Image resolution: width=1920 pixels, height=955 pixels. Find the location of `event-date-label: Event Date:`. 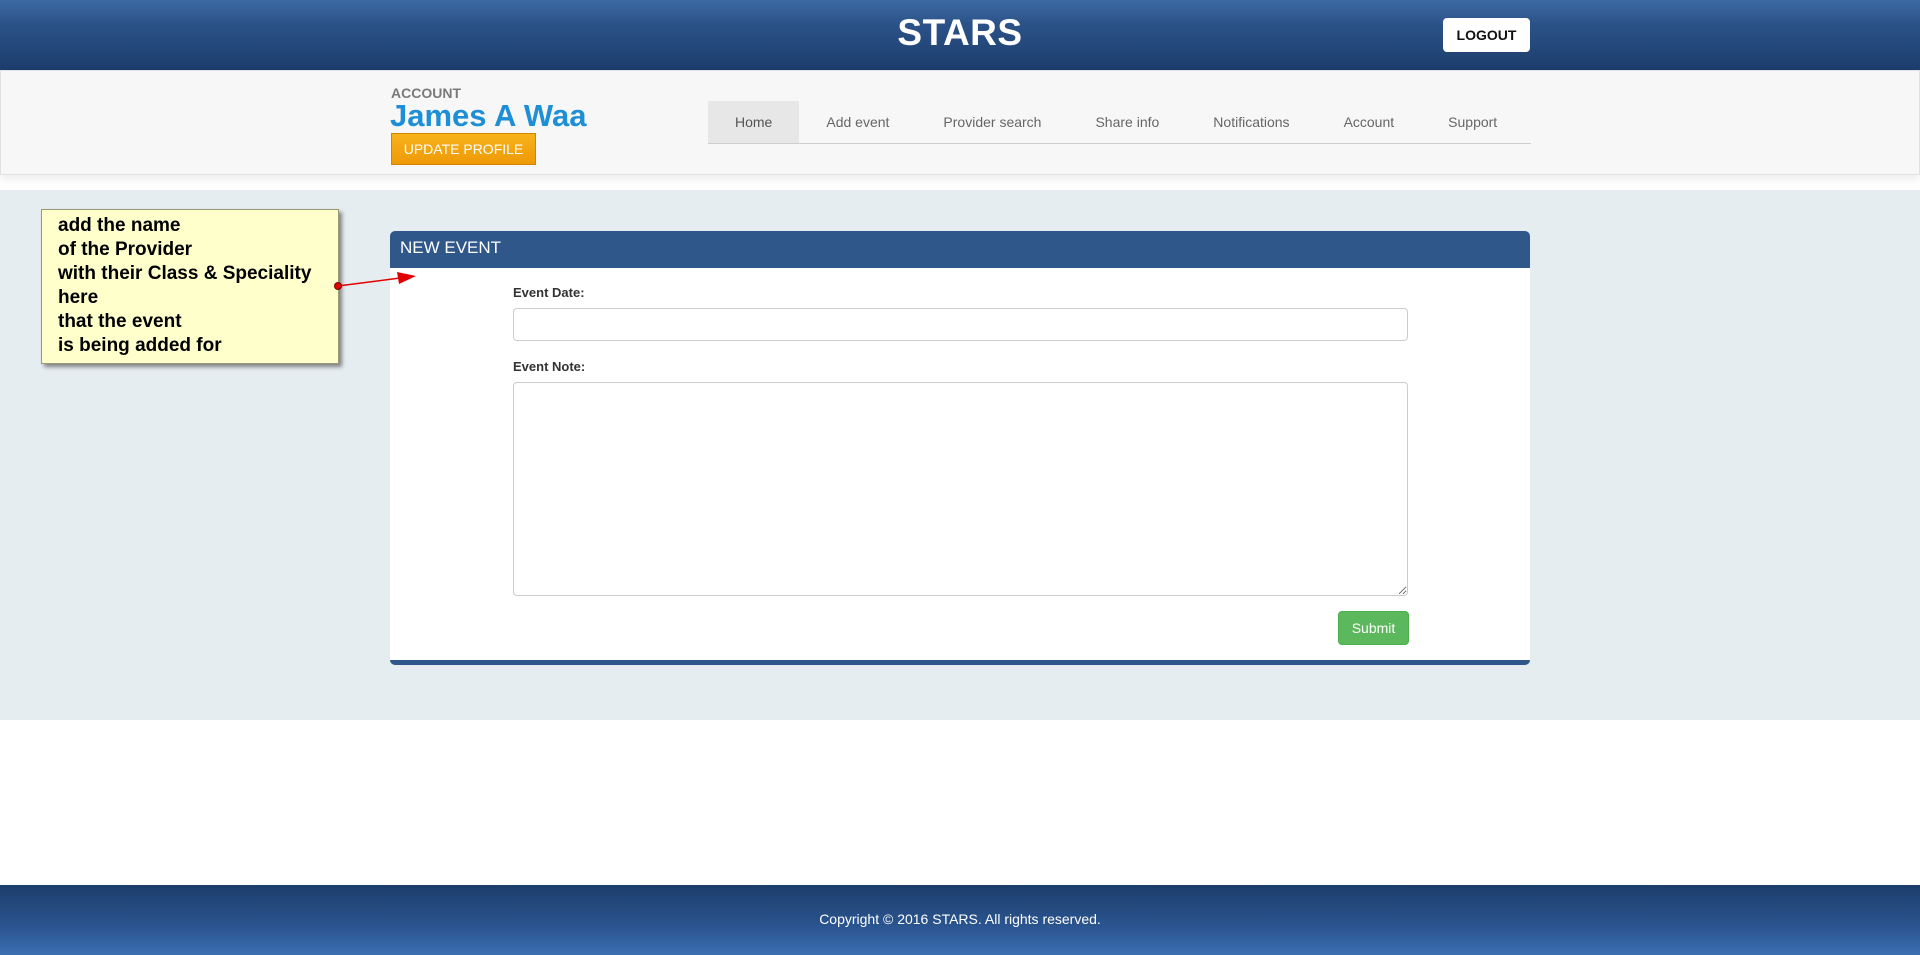

event-date-label: Event Date: is located at coordinates (549, 292).